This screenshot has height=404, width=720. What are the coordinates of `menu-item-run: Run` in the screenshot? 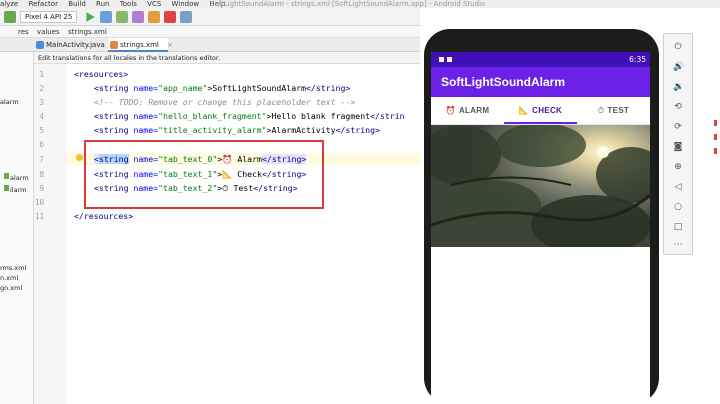 It's located at (102, 4).